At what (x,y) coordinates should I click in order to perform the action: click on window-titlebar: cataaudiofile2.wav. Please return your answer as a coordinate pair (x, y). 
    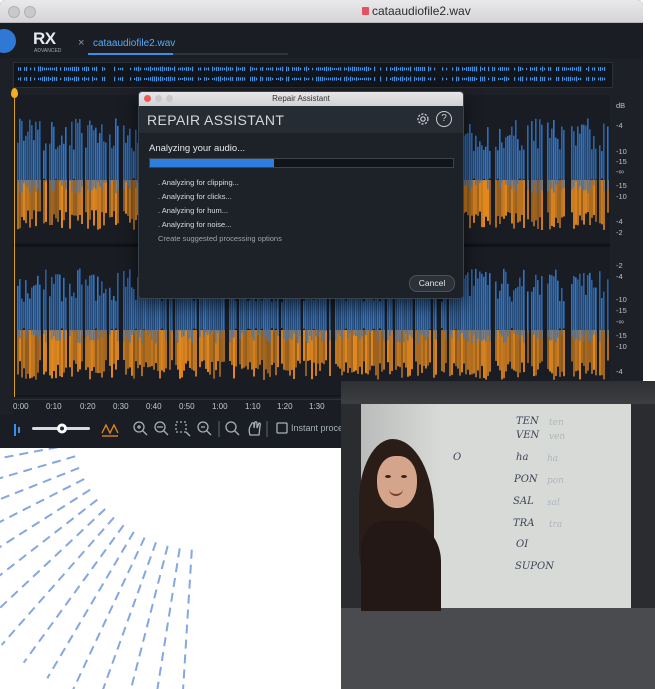
    Looking at the image, I should click on (321, 11).